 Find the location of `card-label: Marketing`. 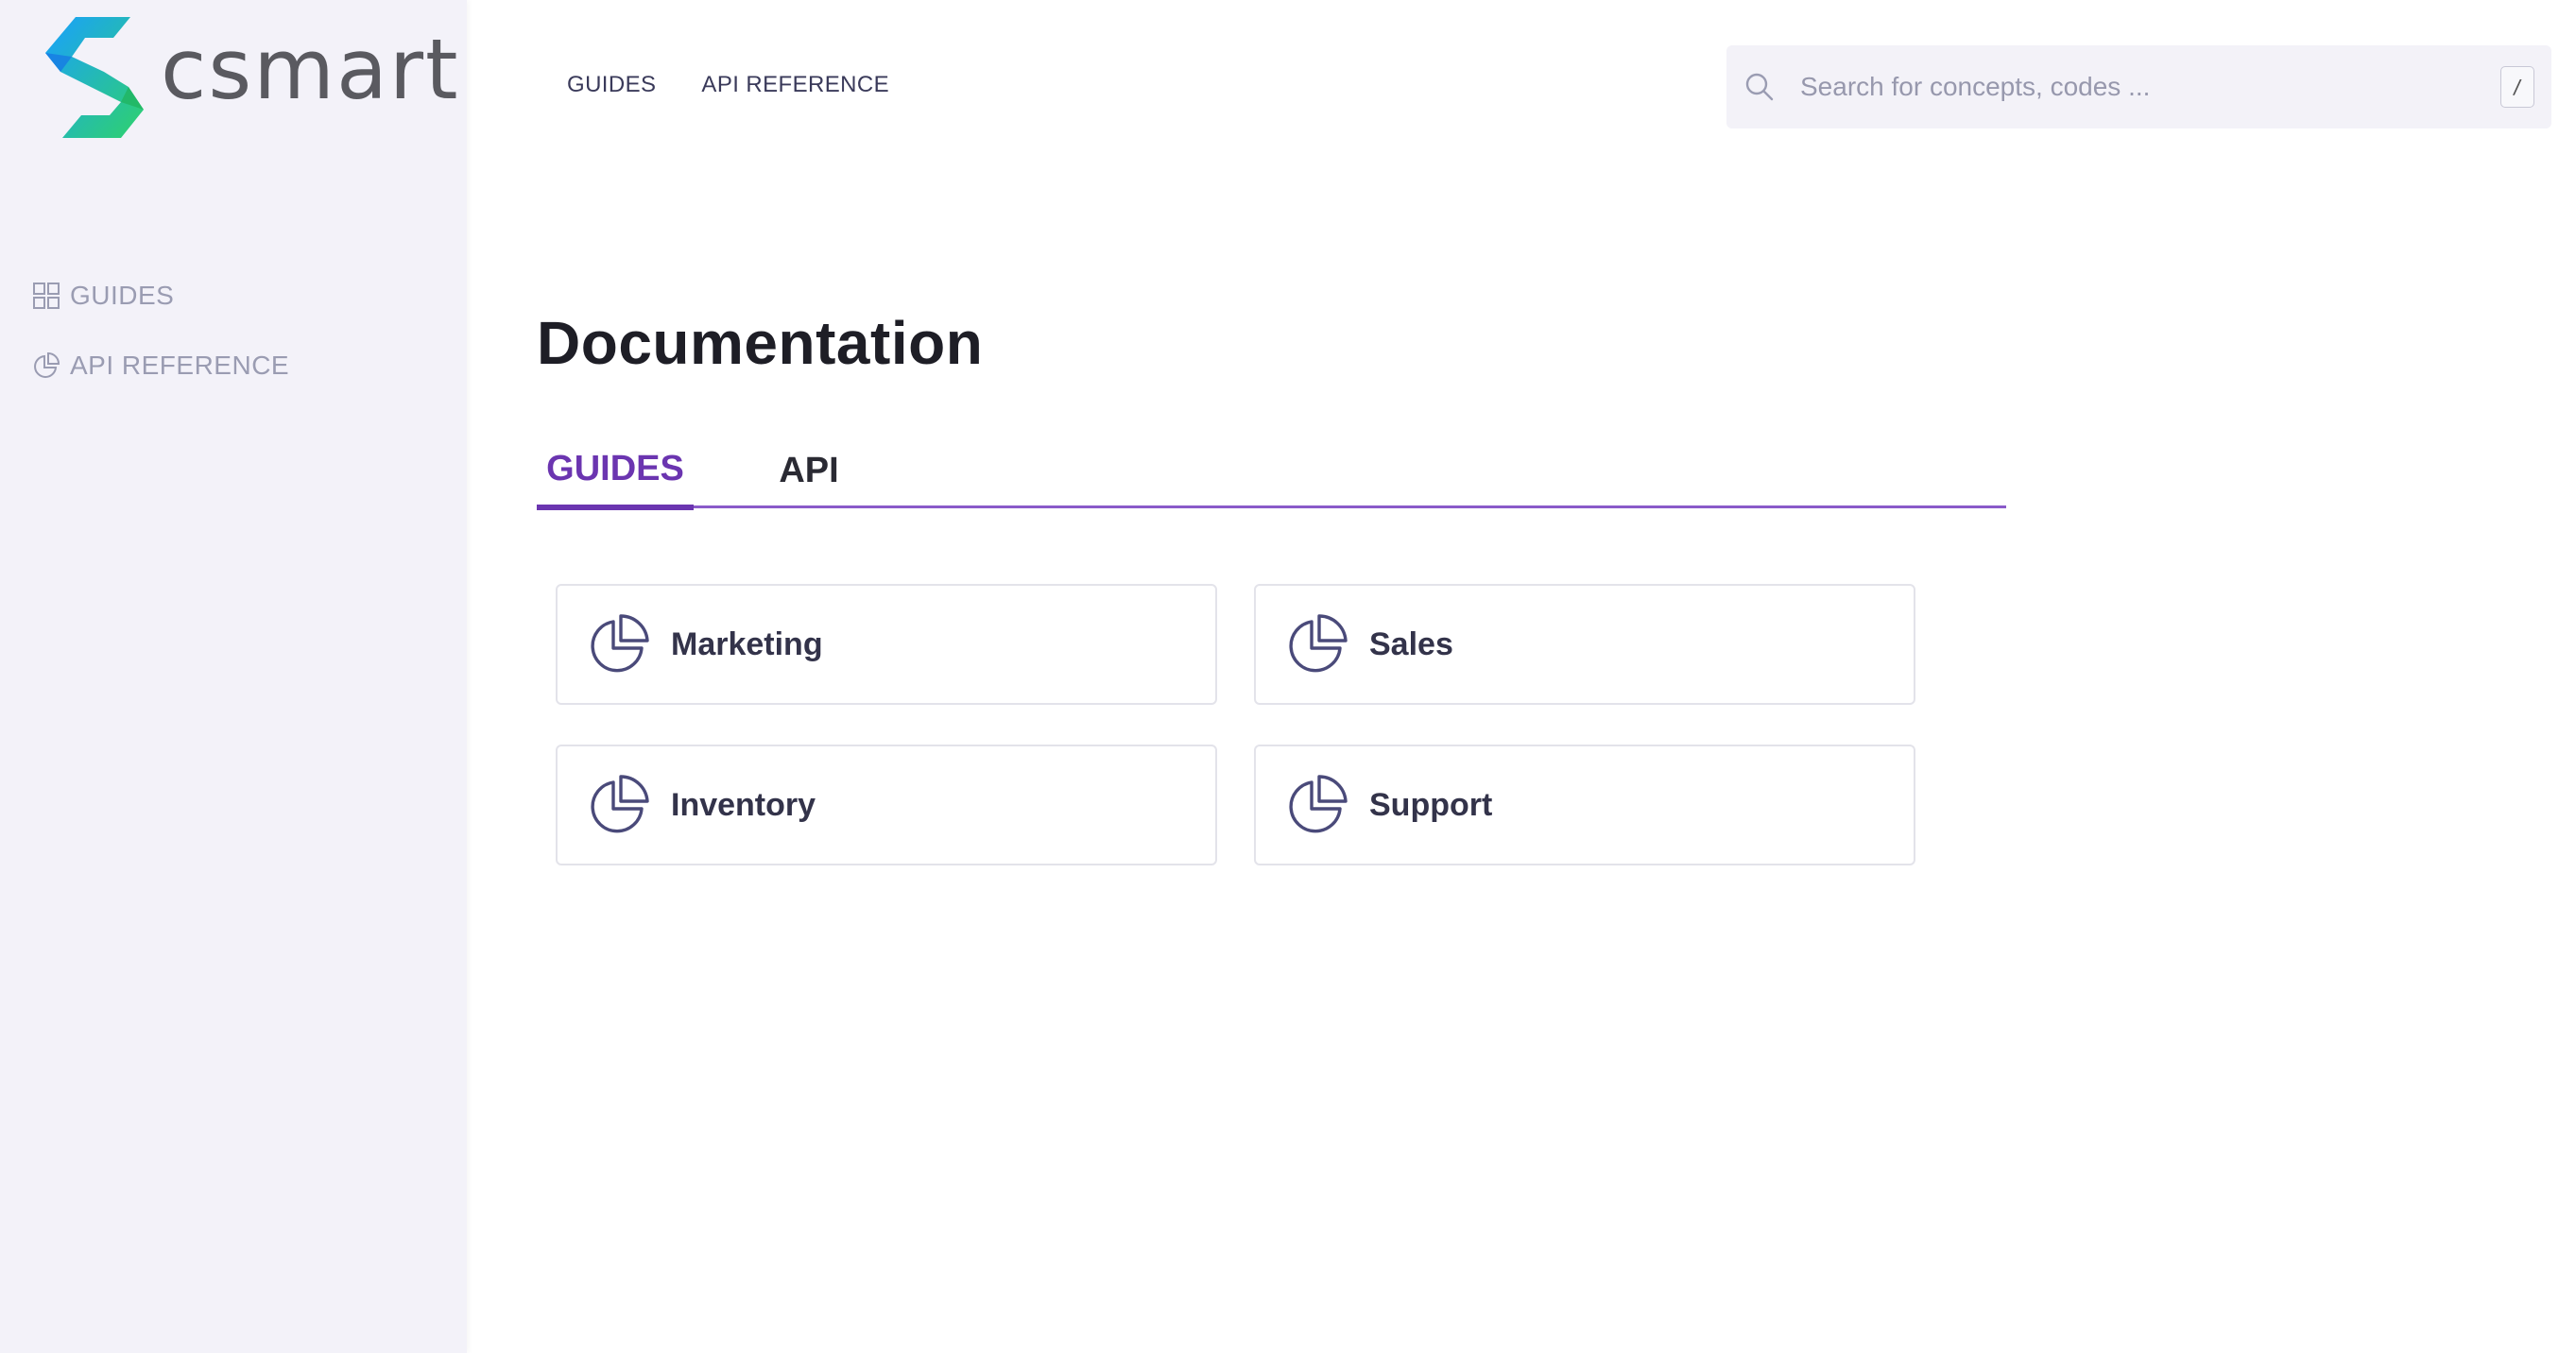

card-label: Marketing is located at coordinates (747, 643).